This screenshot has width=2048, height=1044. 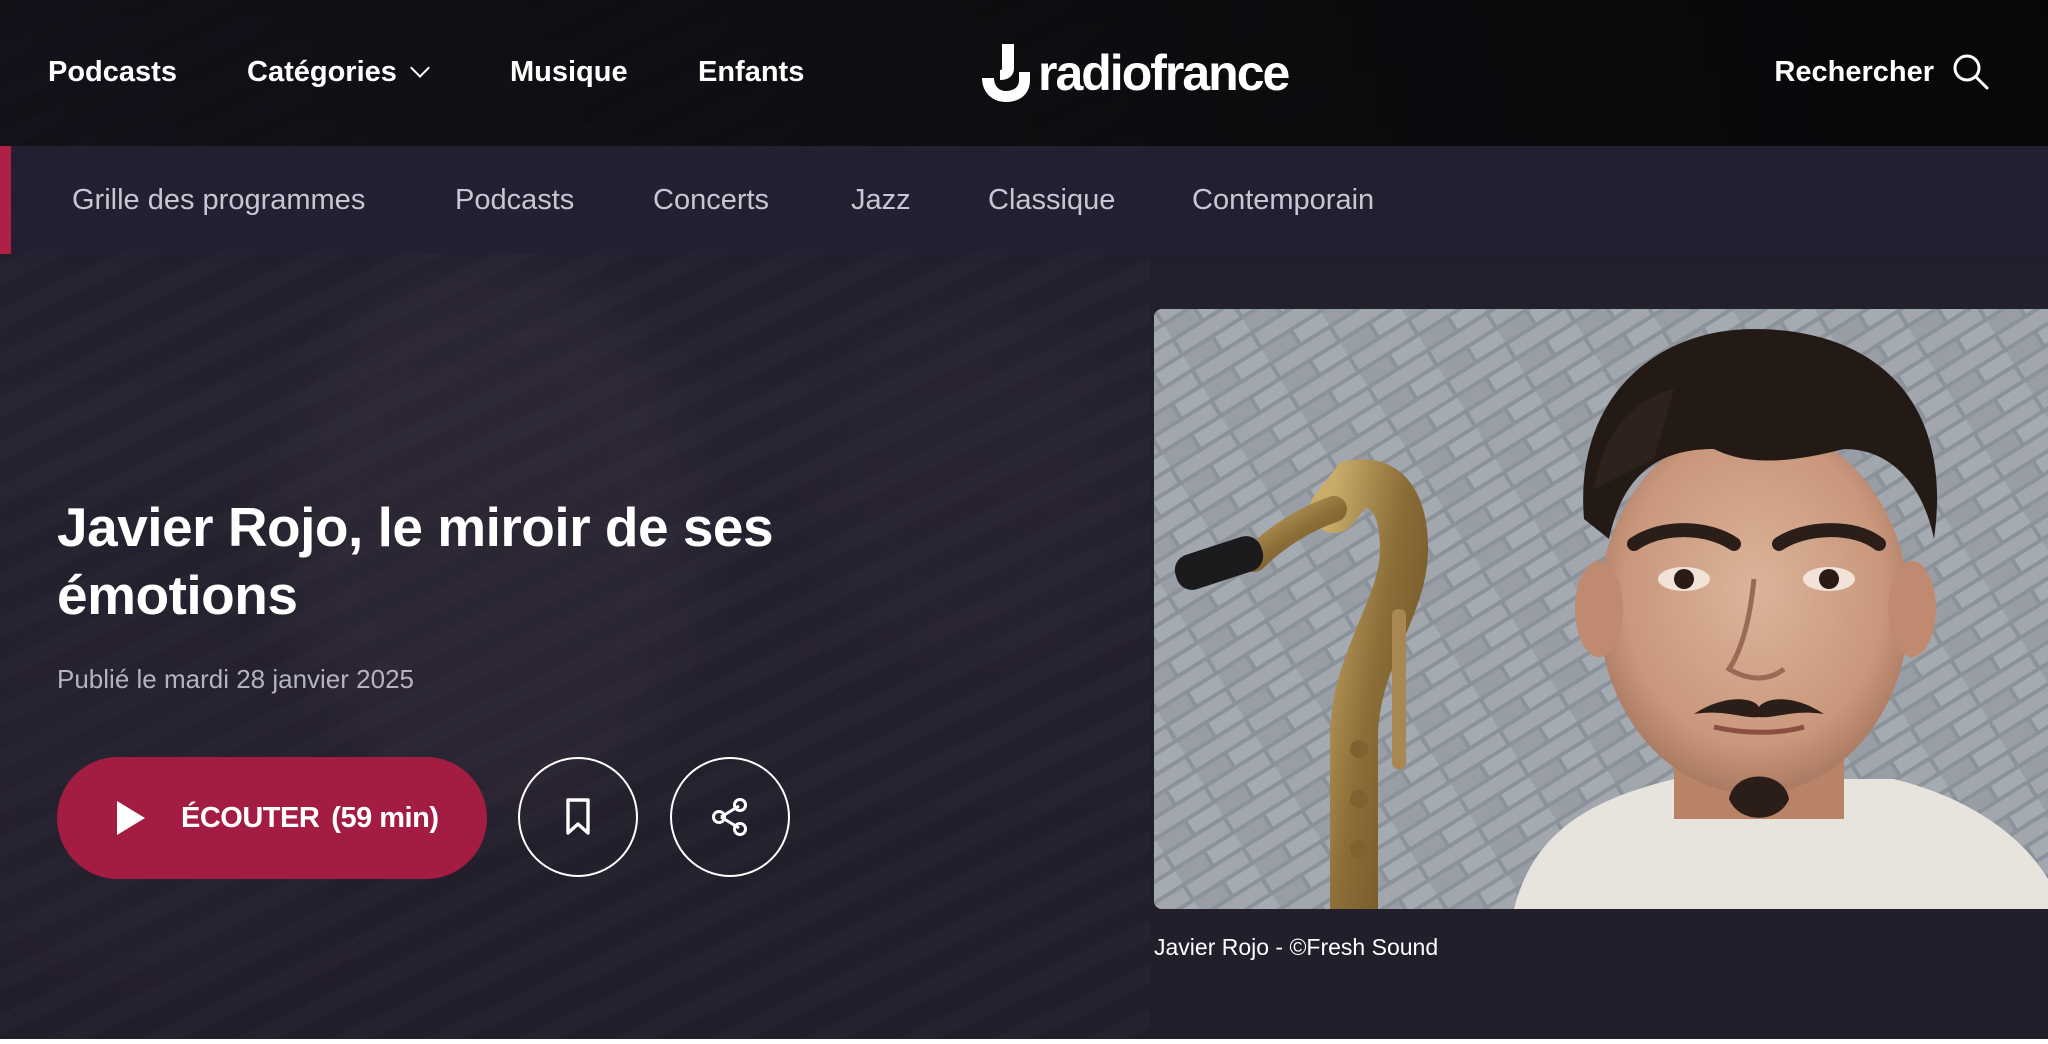 What do you see at coordinates (131, 818) in the screenshot?
I see `play-icon` at bounding box center [131, 818].